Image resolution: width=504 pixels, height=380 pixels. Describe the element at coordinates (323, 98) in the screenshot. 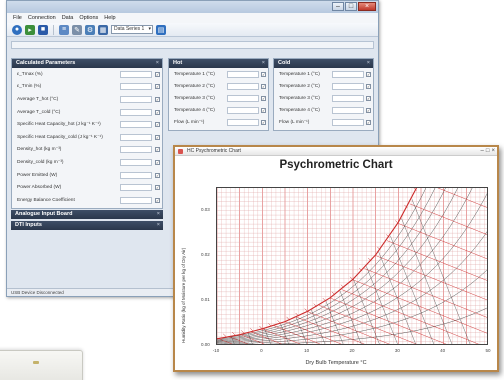

I see `parameter-row: Temperature 3 (°C) ✓` at that location.